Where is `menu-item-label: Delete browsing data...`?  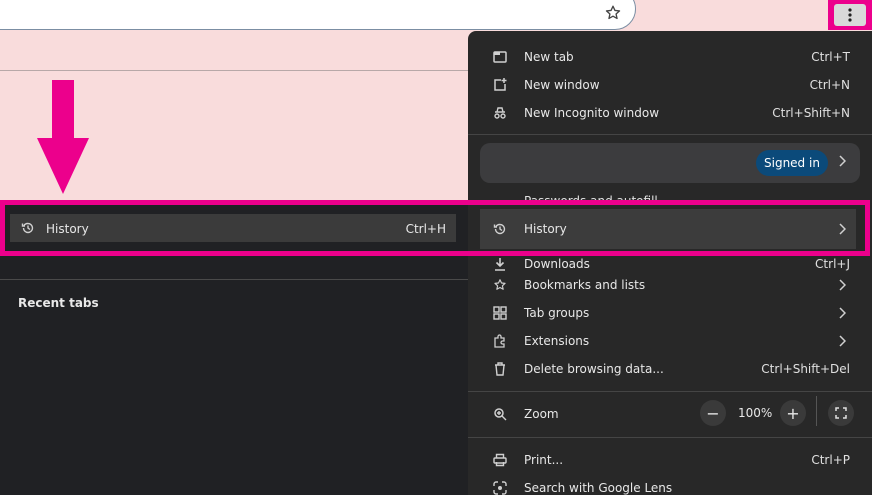
menu-item-label: Delete browsing data... is located at coordinates (594, 369).